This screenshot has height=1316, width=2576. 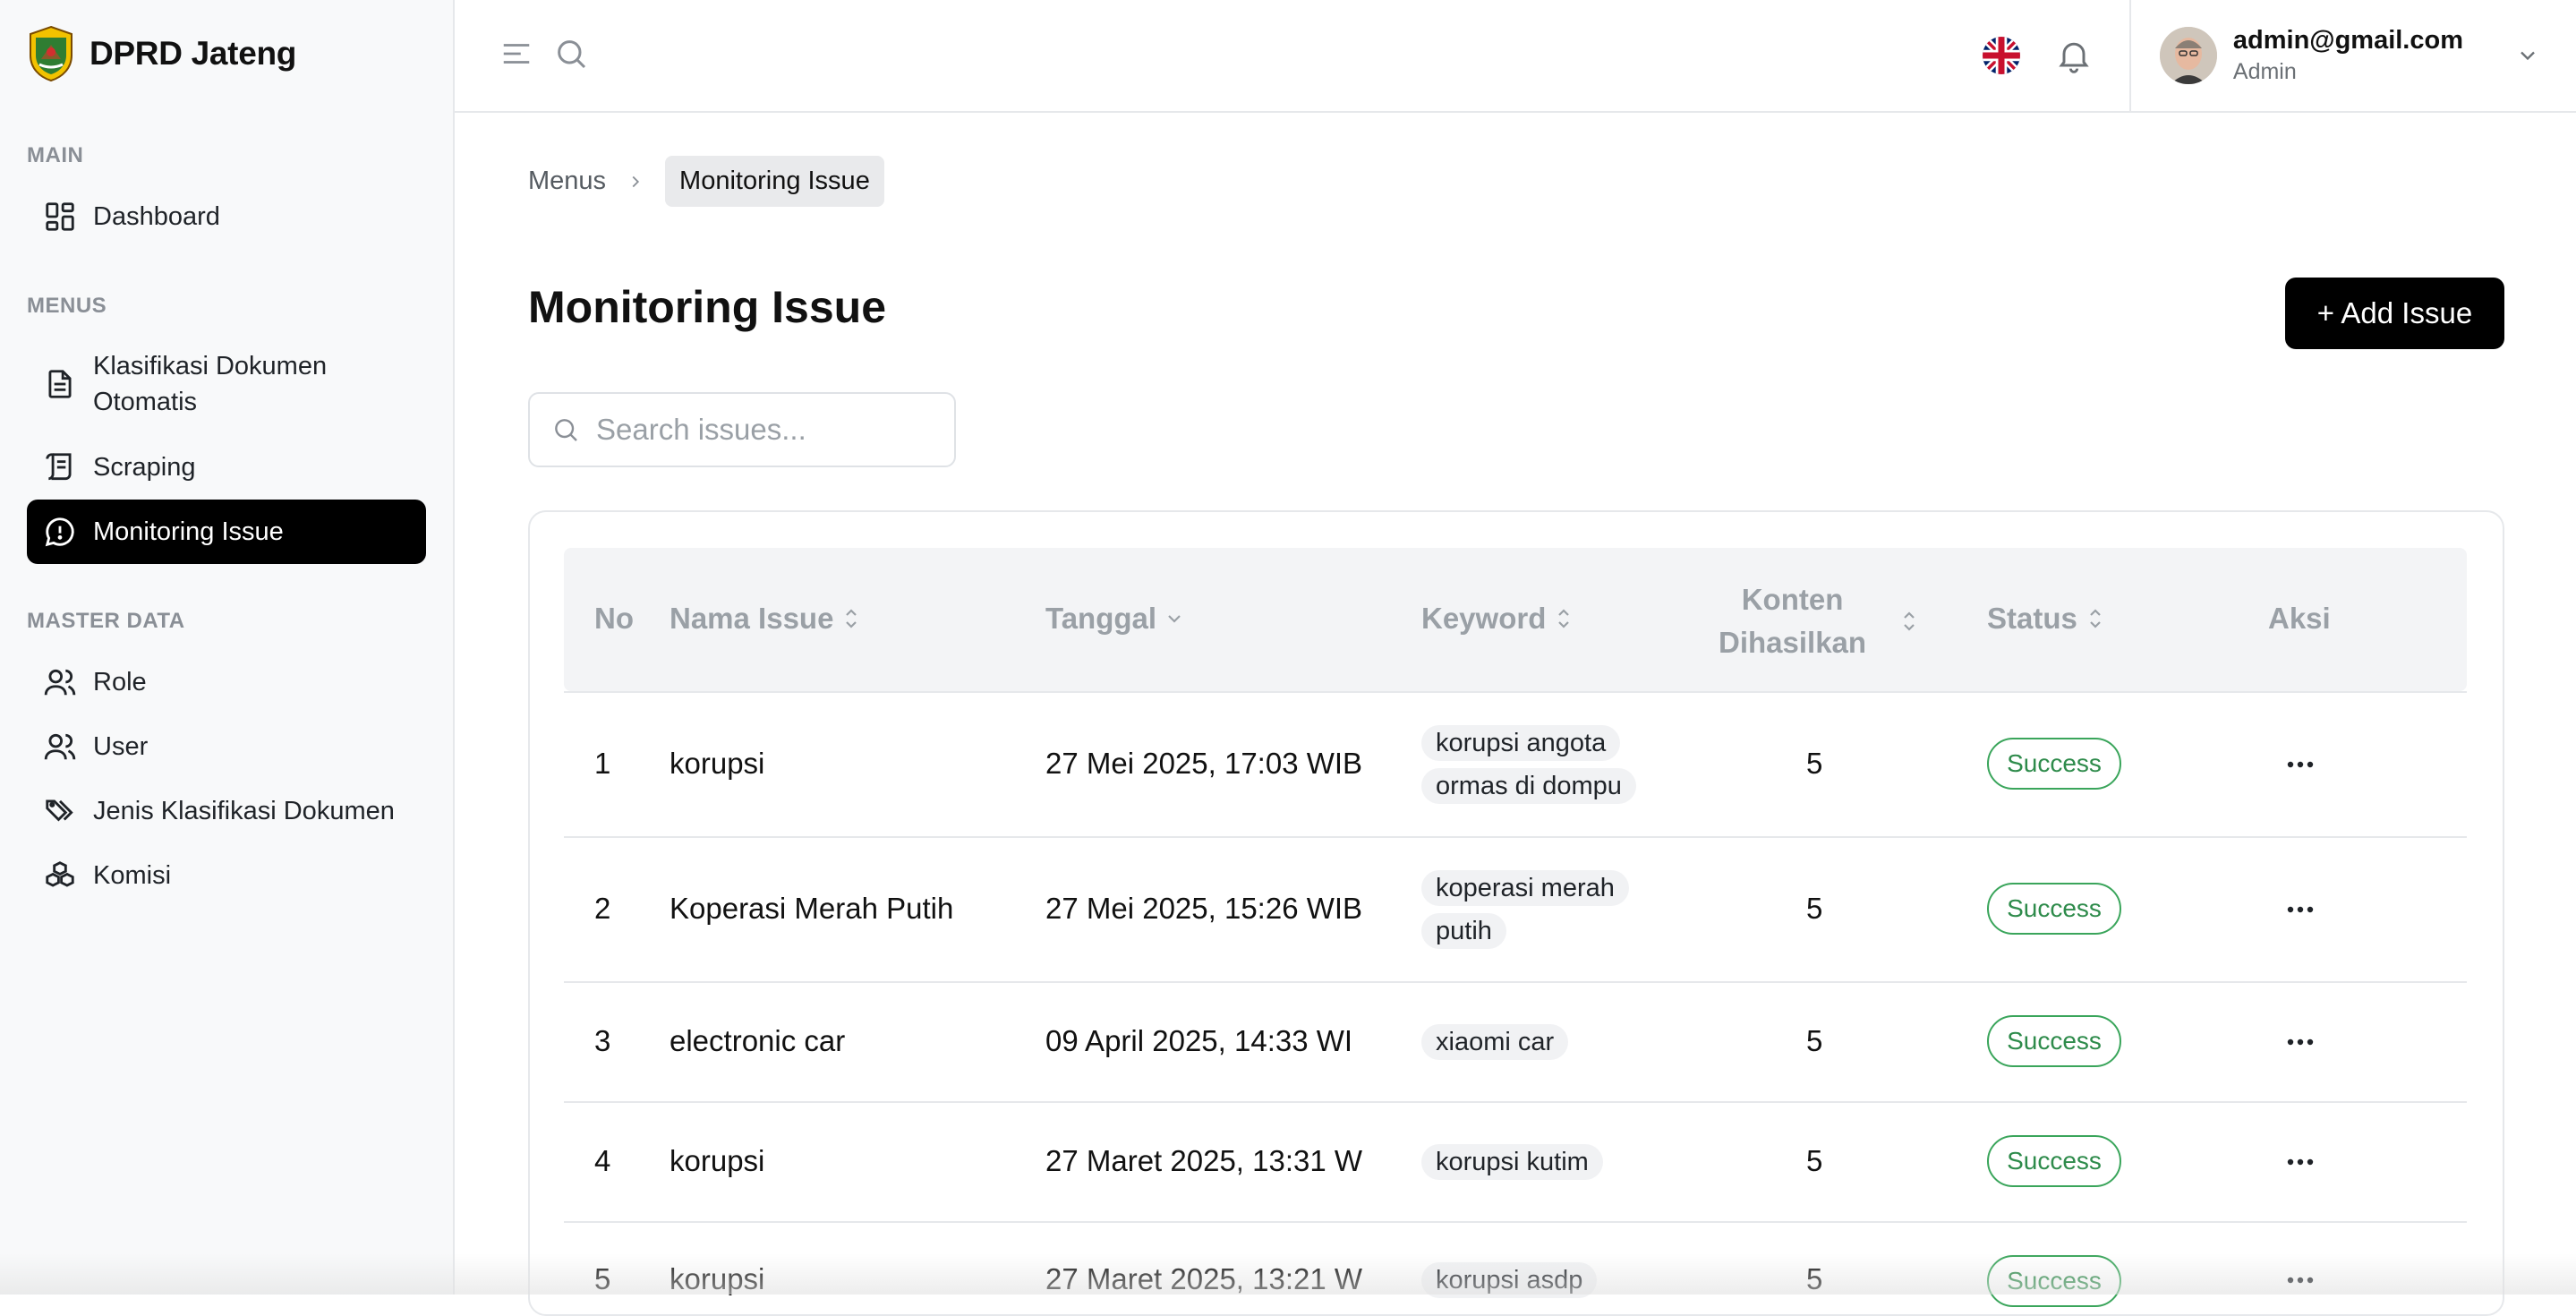 I want to click on column-header-aksi: Aksi, so click(x=2299, y=619).